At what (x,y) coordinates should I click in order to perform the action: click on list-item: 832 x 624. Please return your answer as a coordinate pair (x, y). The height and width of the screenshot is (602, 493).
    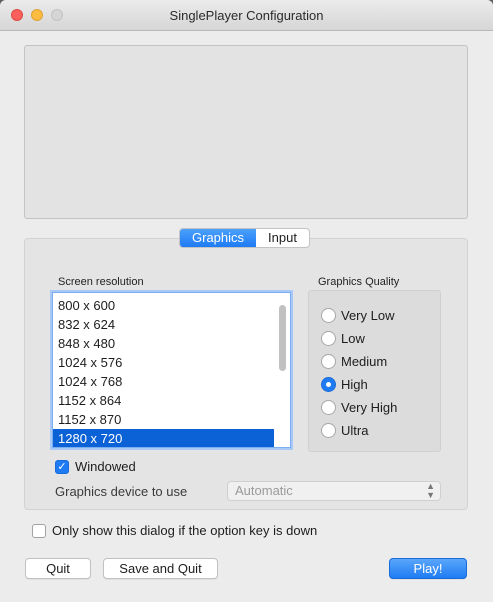
    Looking at the image, I should click on (163, 324).